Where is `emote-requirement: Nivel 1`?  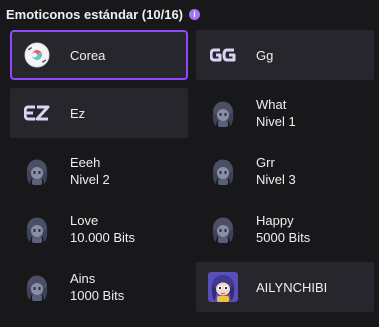 emote-requirement: Nivel 1 is located at coordinates (276, 121).